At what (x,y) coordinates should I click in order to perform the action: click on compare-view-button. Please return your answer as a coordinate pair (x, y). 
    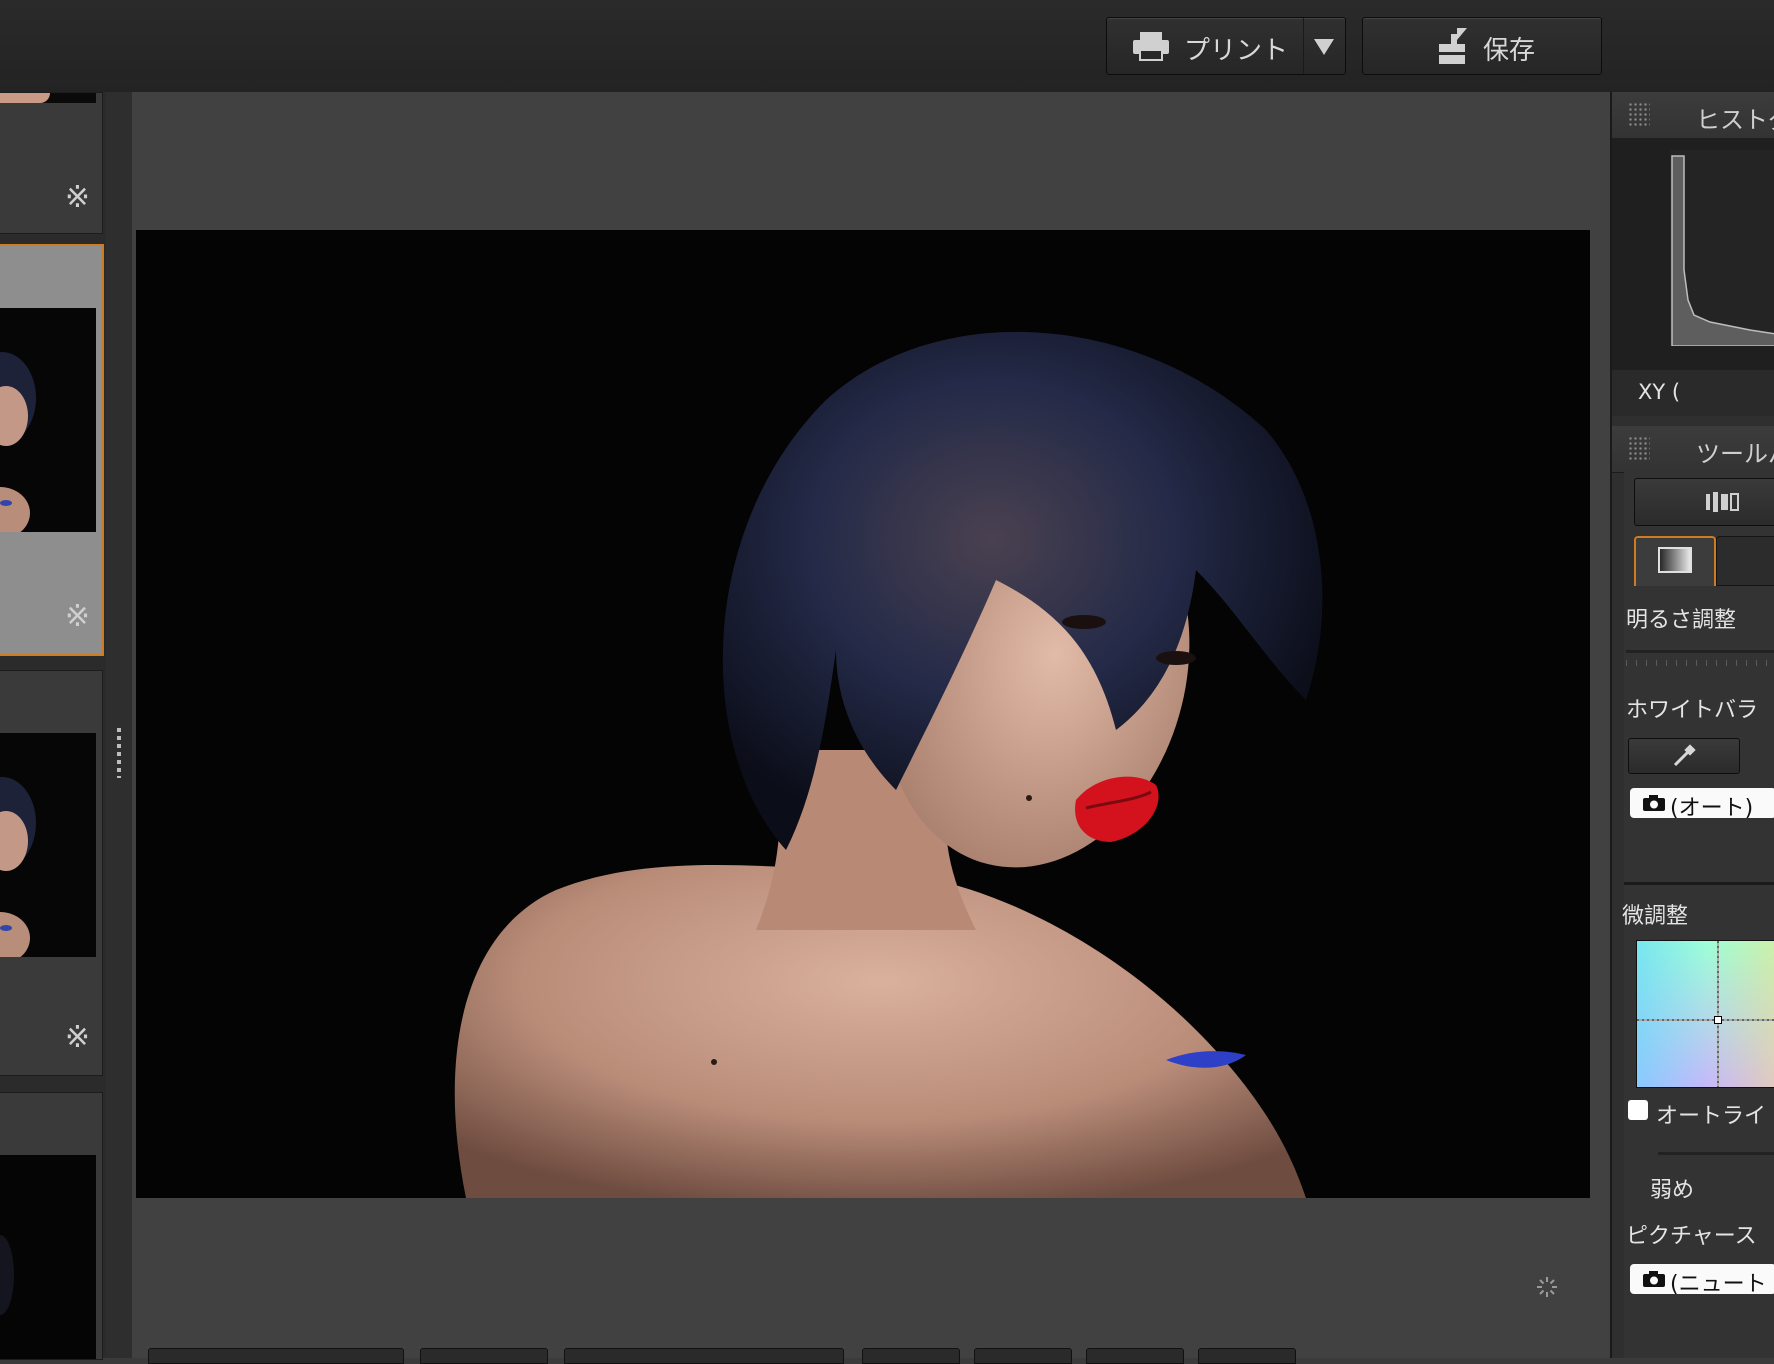
    Looking at the image, I should click on (1704, 502).